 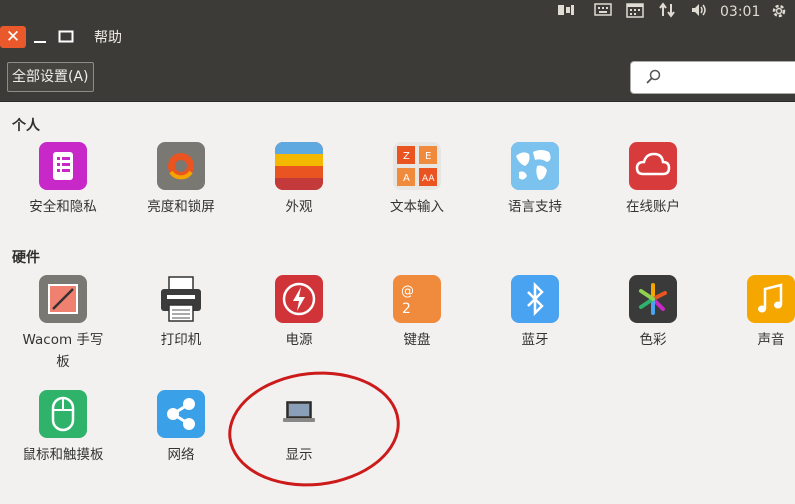 I want to click on bluetooth-icon, so click(x=535, y=299).